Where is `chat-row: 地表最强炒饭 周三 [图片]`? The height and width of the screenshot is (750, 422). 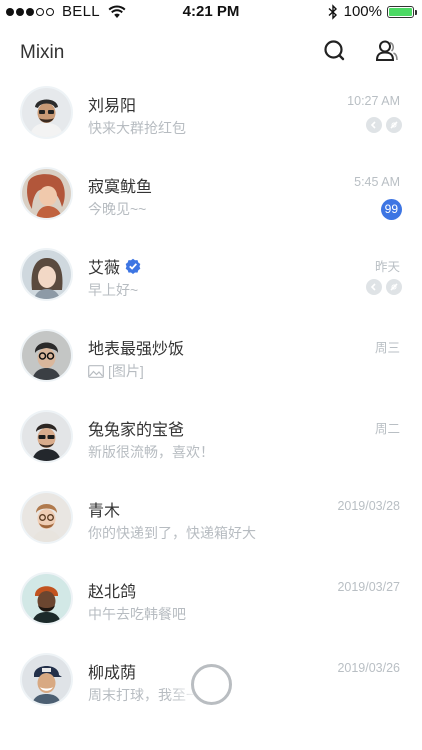 chat-row: 地表最强炒饭 周三 [图片] is located at coordinates (211, 363).